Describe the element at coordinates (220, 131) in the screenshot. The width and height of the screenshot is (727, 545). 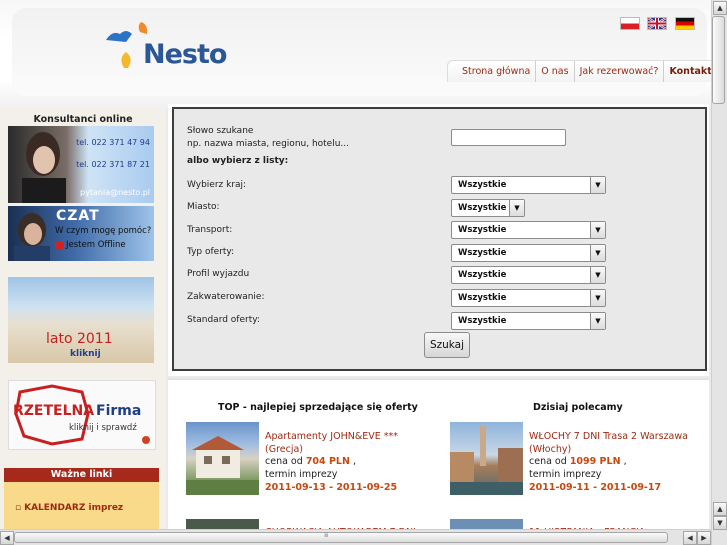
I see `keyword-label: Słowo szukane` at that location.